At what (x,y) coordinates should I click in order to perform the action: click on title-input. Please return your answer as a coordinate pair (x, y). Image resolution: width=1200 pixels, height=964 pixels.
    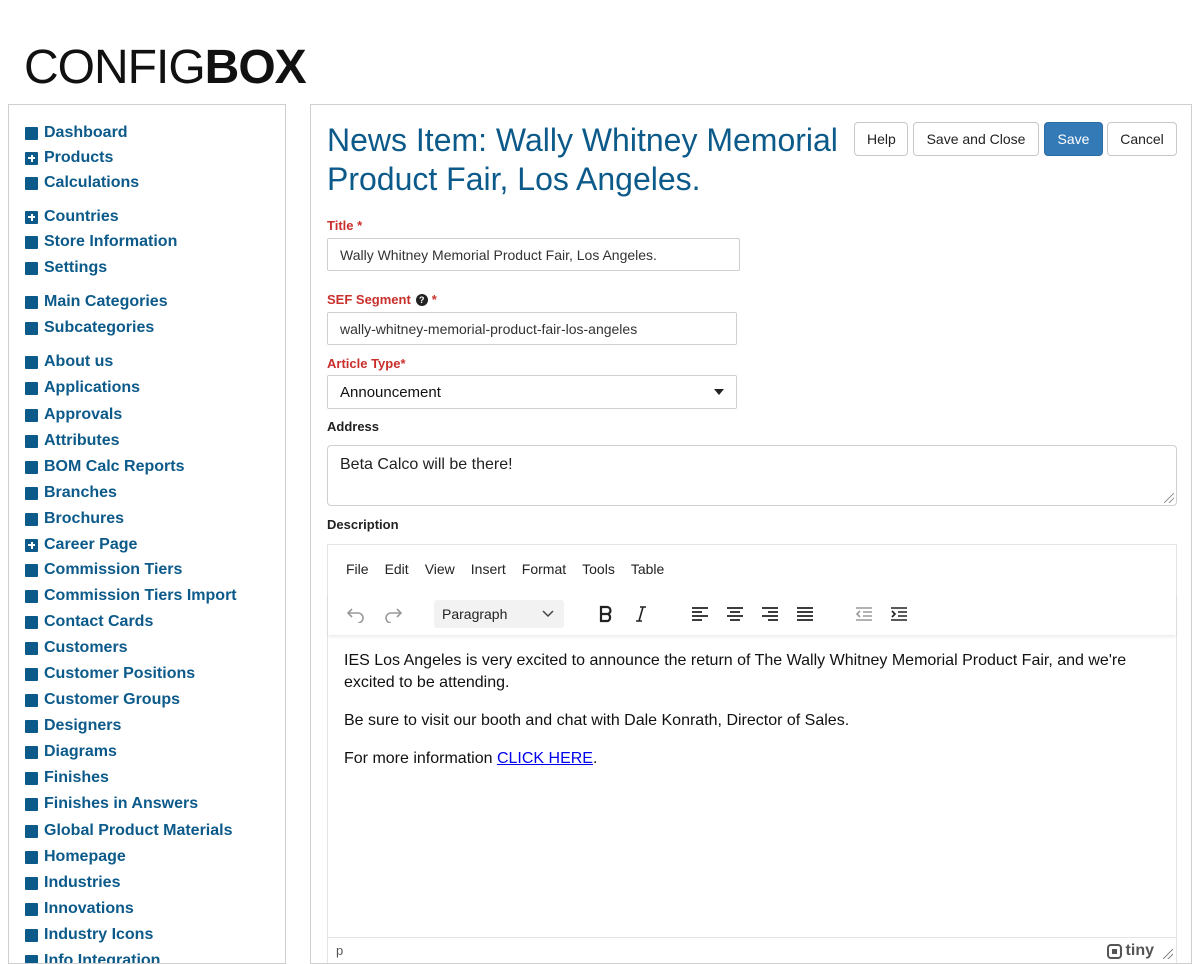
    Looking at the image, I should click on (533, 254).